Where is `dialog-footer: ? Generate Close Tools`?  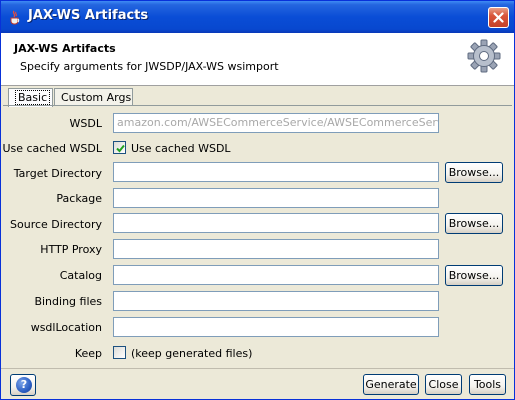
dialog-footer: ? Generate Close Tools is located at coordinates (257, 383).